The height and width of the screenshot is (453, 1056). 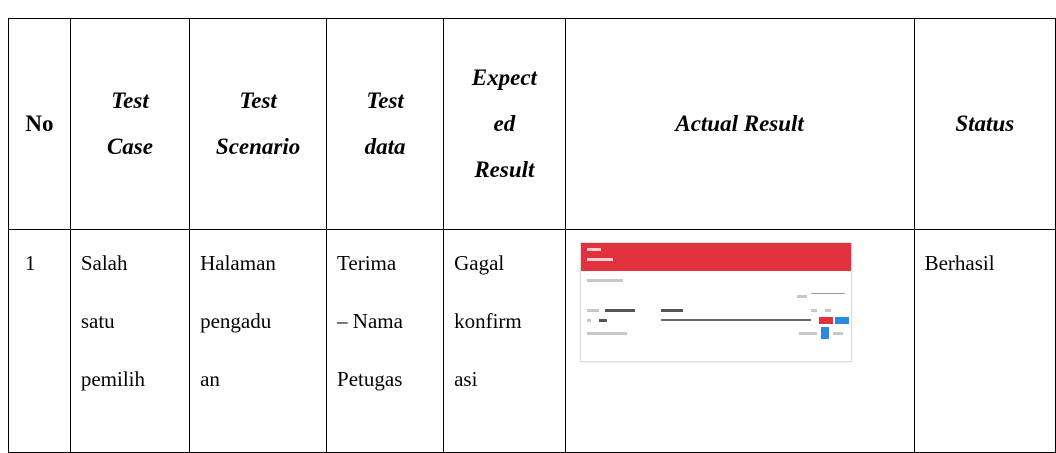 I want to click on header-no: No, so click(x=39, y=124).